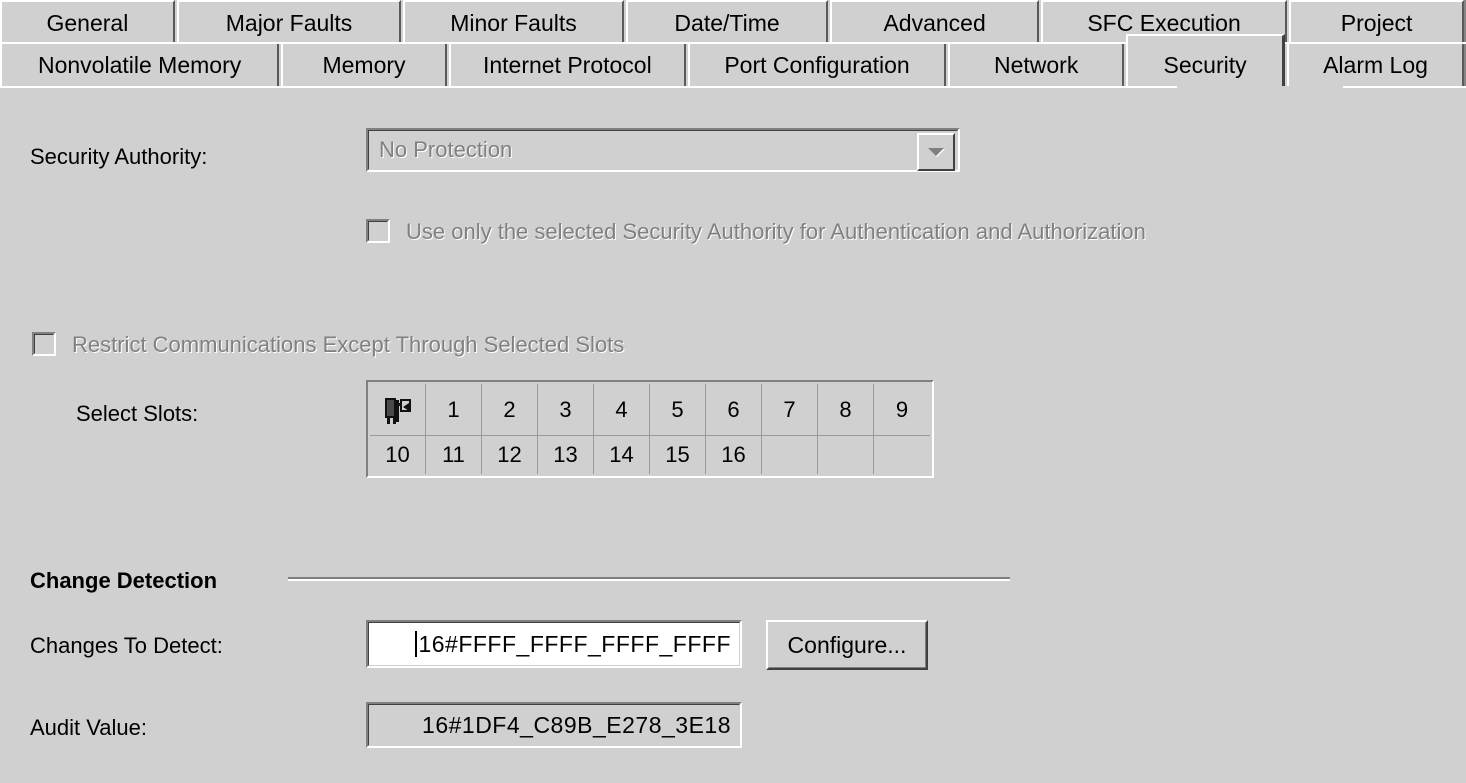 The image size is (1466, 783). I want to click on tab-label: Security, so click(1205, 65).